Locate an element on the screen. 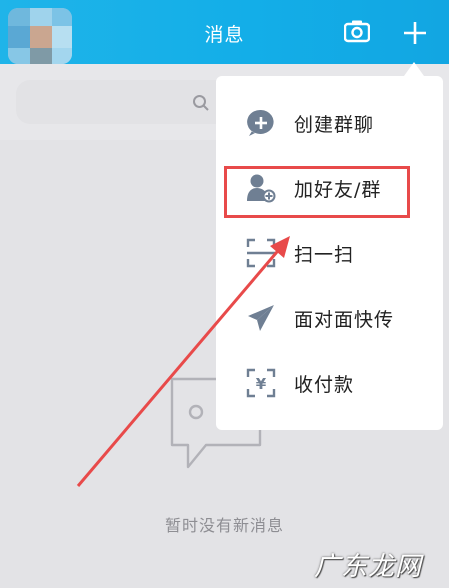 The image size is (449, 588). watermark: 广东龙网 is located at coordinates (368, 567).